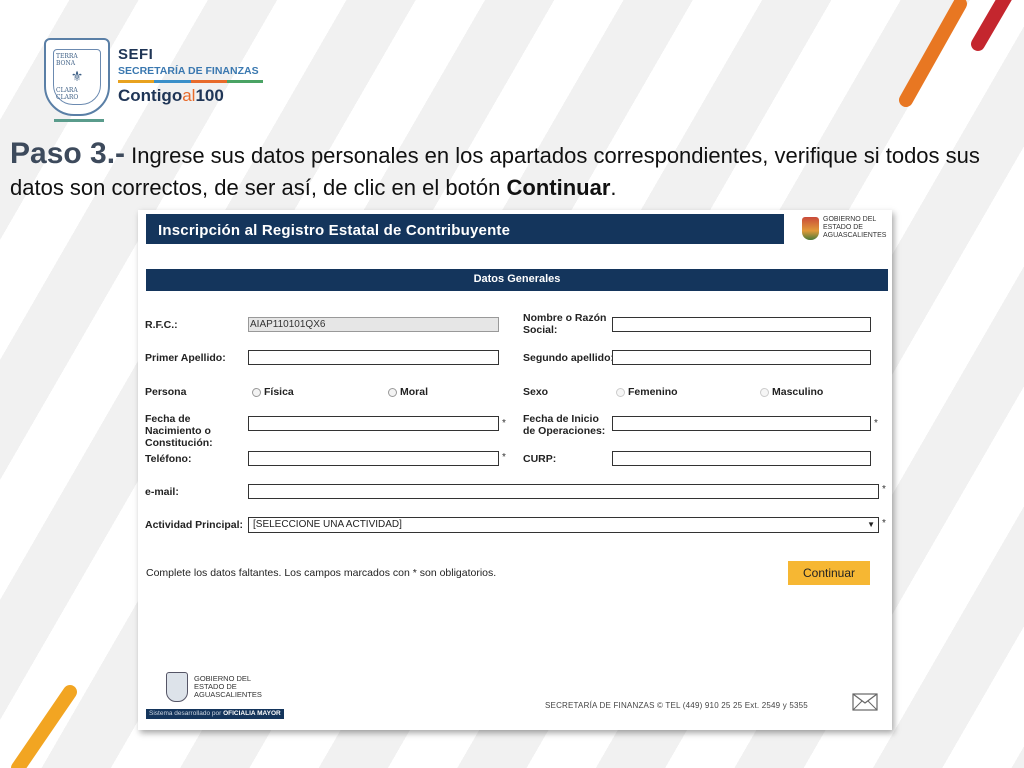 The width and height of the screenshot is (1024, 768). I want to click on sefi-label: SEFI, so click(136, 54).